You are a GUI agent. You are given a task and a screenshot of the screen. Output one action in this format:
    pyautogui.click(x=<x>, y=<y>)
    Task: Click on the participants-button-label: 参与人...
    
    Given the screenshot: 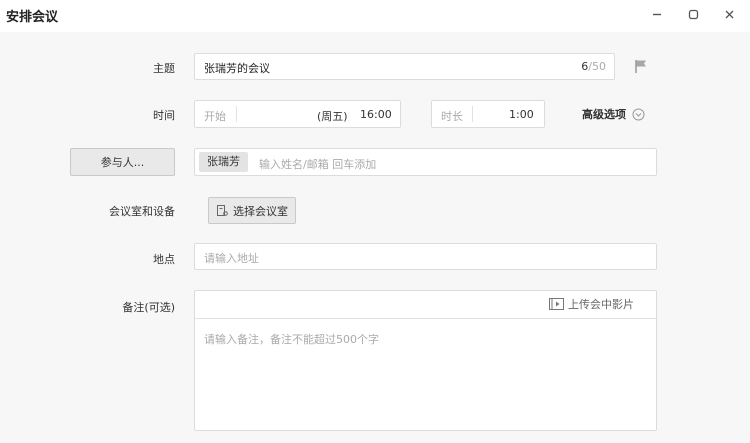 What is the action you would take?
    pyautogui.click(x=122, y=162)
    